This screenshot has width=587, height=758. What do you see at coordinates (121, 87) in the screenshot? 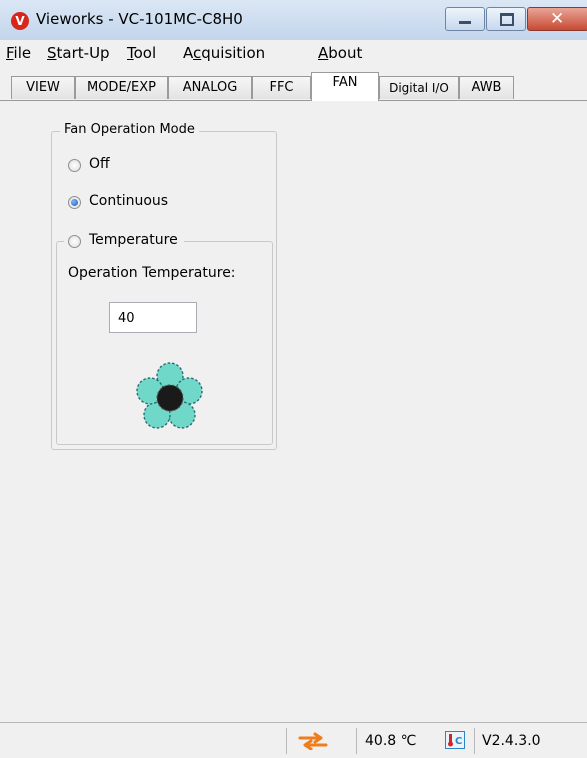
I see `tab-mode-exp: MODE/EXP` at bounding box center [121, 87].